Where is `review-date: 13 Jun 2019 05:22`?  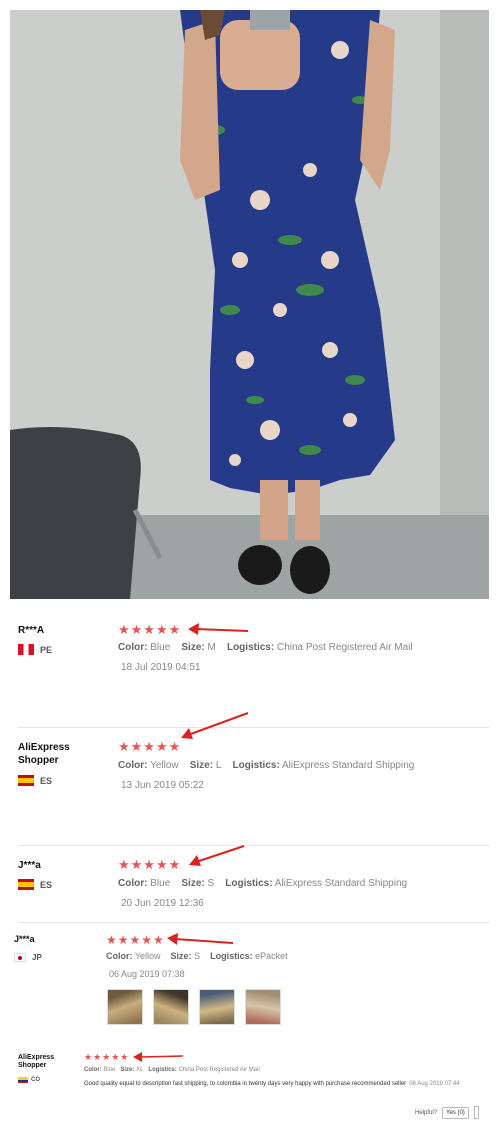 review-date: 13 Jun 2019 05:22 is located at coordinates (162, 785).